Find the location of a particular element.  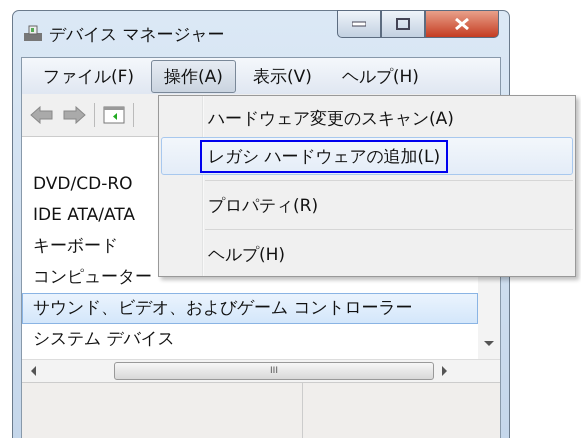

scrollbar-thumb: III is located at coordinates (274, 371).